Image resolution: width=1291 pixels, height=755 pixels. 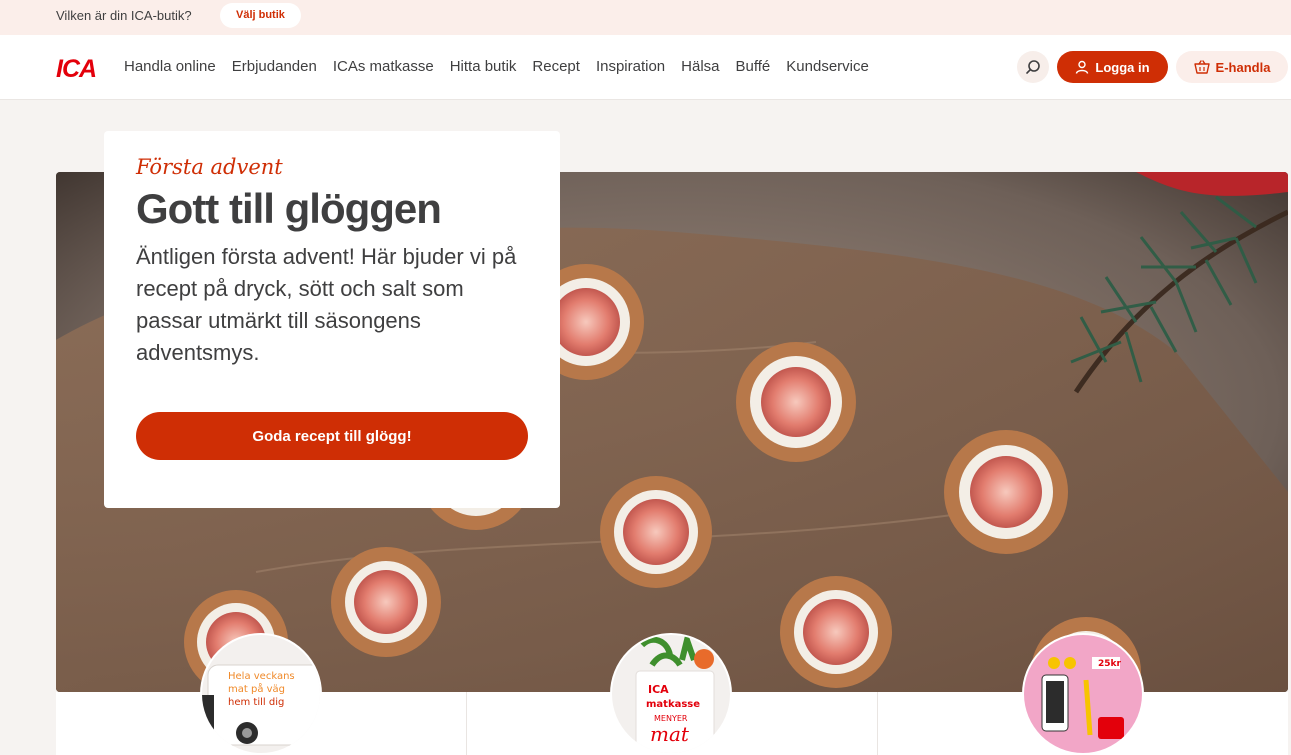 I want to click on hero-kicker: Första advent, so click(x=209, y=167).